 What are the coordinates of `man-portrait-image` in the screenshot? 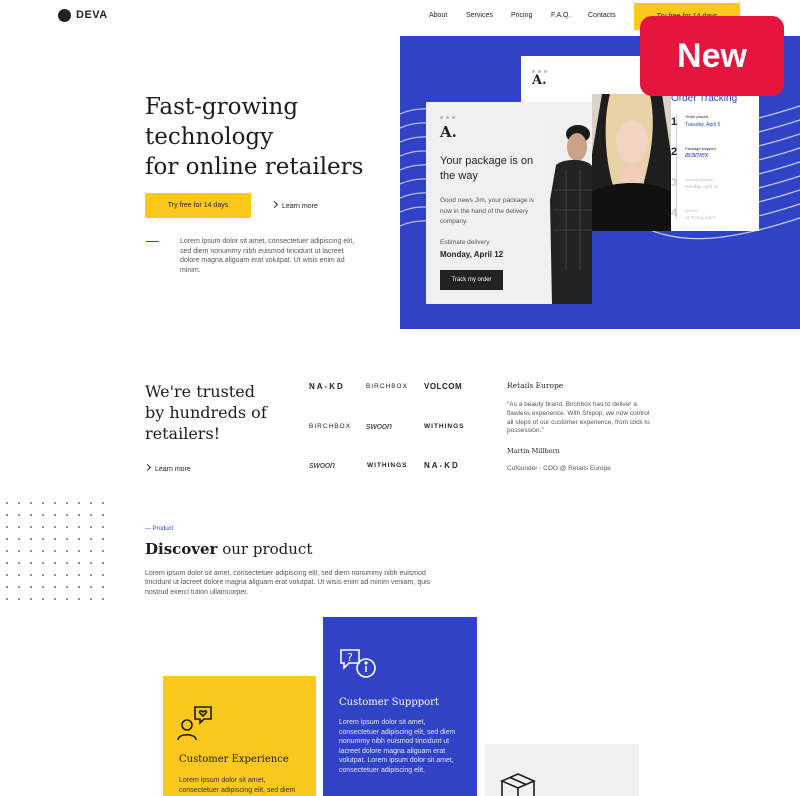 It's located at (571, 212).